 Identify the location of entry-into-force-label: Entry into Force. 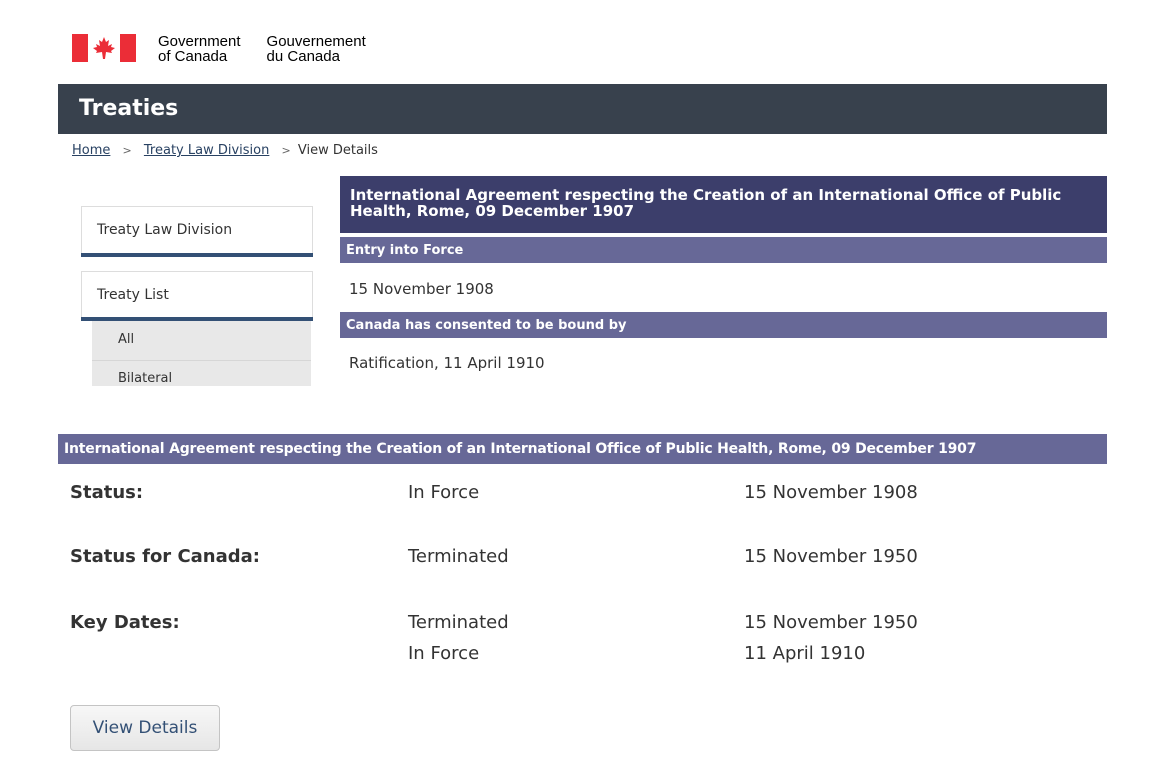
(405, 250).